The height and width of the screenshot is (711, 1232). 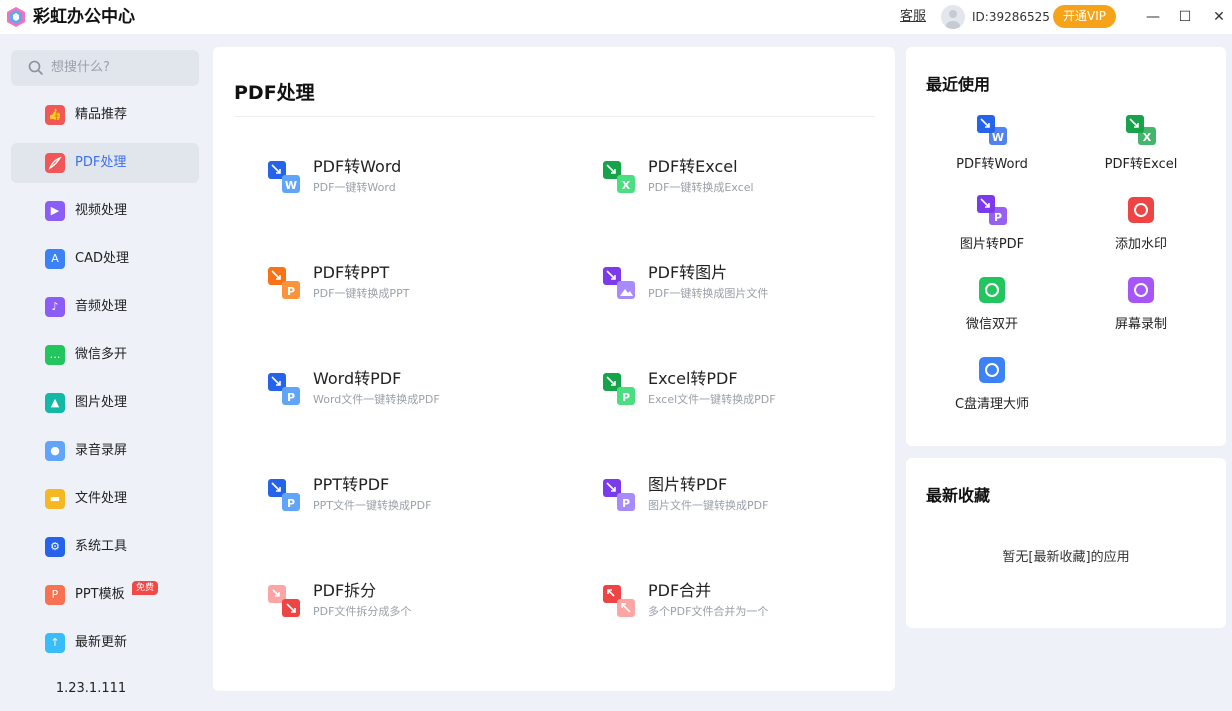 What do you see at coordinates (80, 67) in the screenshot?
I see `search-placeholder: 想搜什么?` at bounding box center [80, 67].